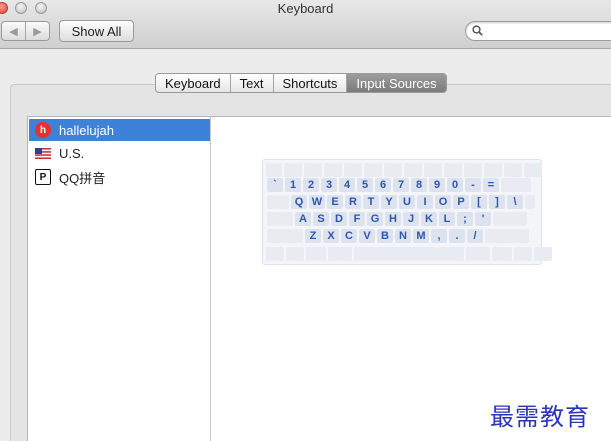 Image resolution: width=611 pixels, height=441 pixels. I want to click on keyboard-row: Z X C V B N M,. /, so click(398, 236).